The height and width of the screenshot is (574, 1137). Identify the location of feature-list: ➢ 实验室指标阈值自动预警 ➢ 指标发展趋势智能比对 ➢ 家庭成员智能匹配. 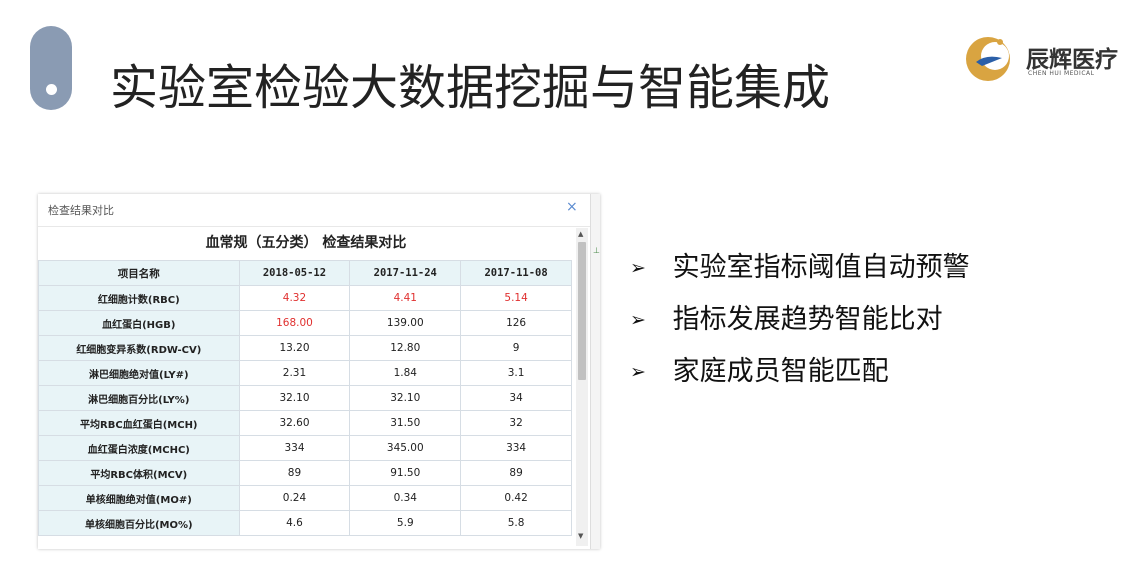
(800, 330).